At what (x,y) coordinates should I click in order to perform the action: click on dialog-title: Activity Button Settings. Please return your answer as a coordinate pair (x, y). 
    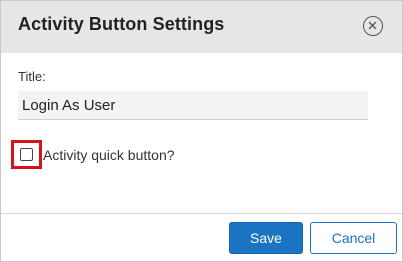
    Looking at the image, I should click on (121, 24).